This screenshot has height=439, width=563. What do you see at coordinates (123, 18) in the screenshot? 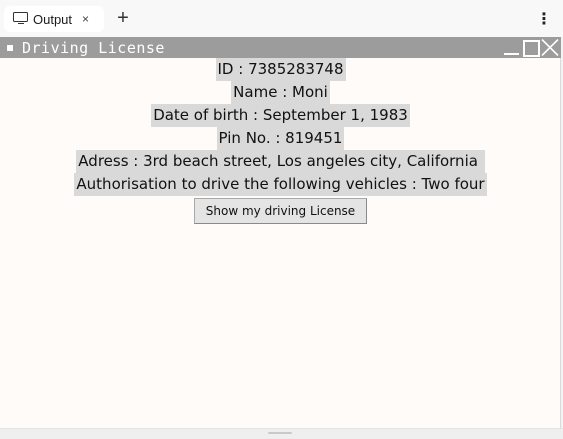
I see `add-tab-button: +` at bounding box center [123, 18].